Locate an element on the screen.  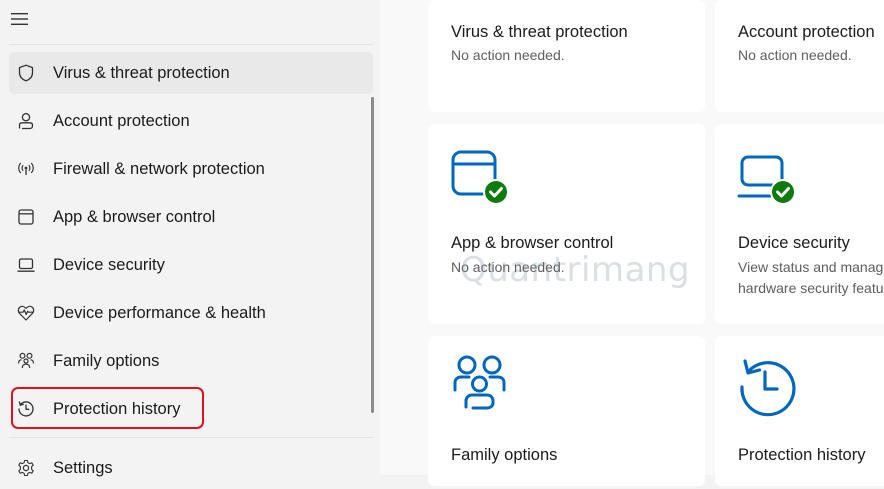
sidebar-item-firewall-network-protection: Firewall & network protection is located at coordinates (191, 169).